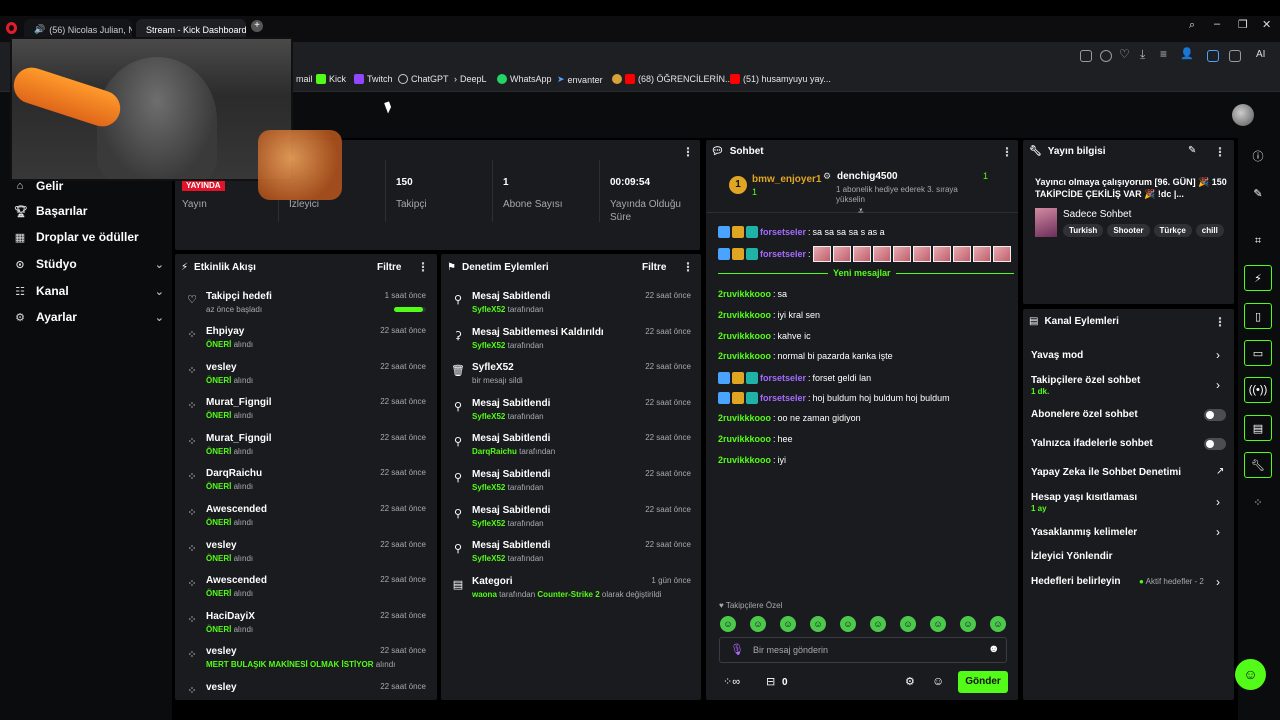 The height and width of the screenshot is (720, 1280). I want to click on quick-action-bolt: ⚡︎, so click(1258, 278).